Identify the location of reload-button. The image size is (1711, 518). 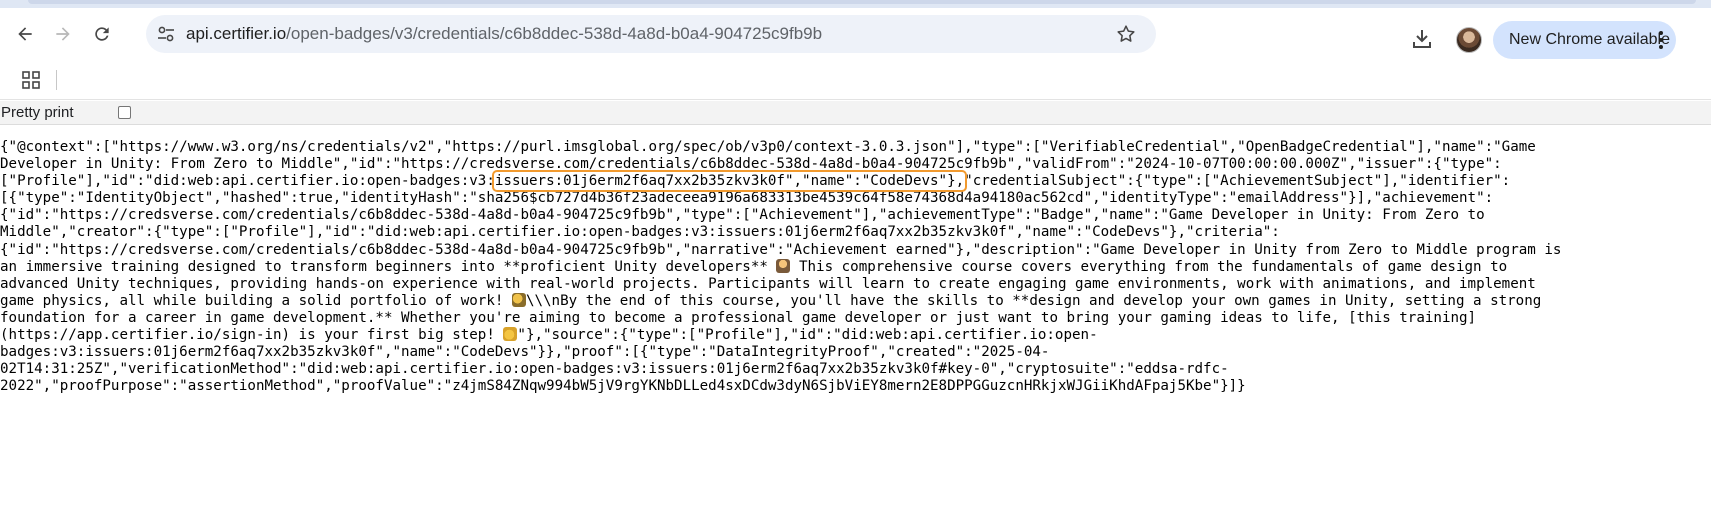
(102, 34).